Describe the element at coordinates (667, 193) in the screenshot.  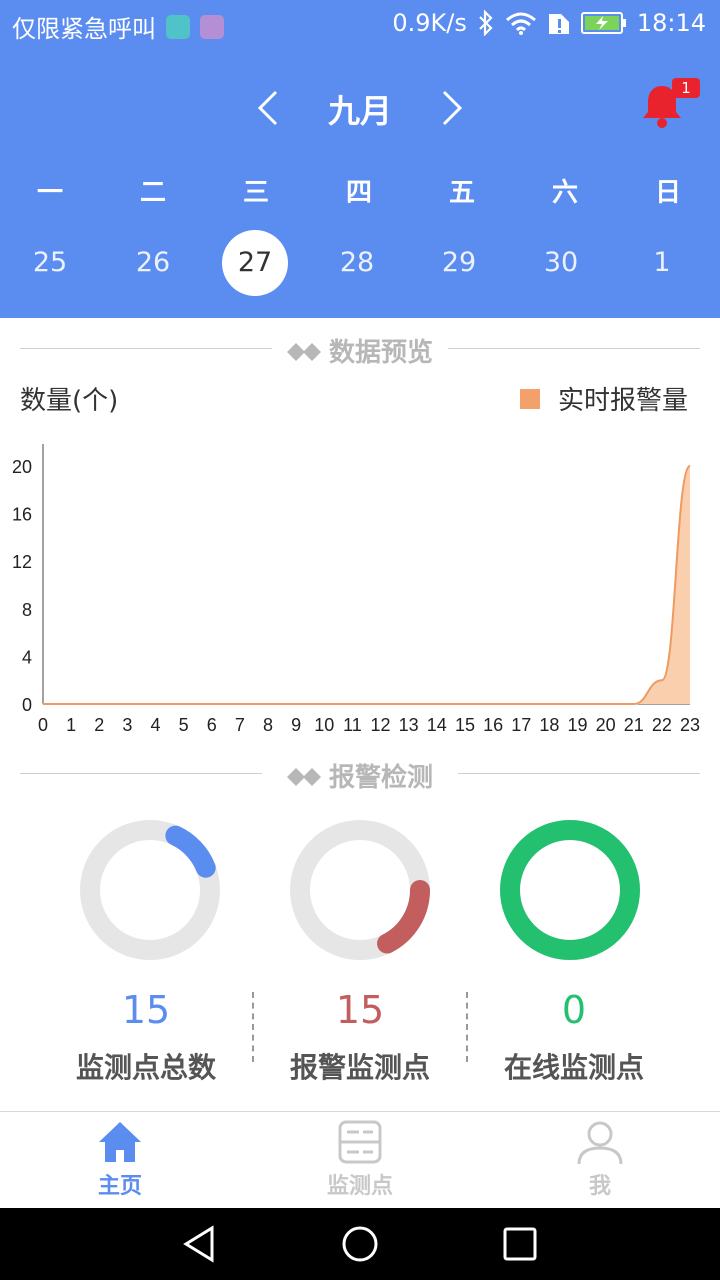
I see `weekday-label: 日` at that location.